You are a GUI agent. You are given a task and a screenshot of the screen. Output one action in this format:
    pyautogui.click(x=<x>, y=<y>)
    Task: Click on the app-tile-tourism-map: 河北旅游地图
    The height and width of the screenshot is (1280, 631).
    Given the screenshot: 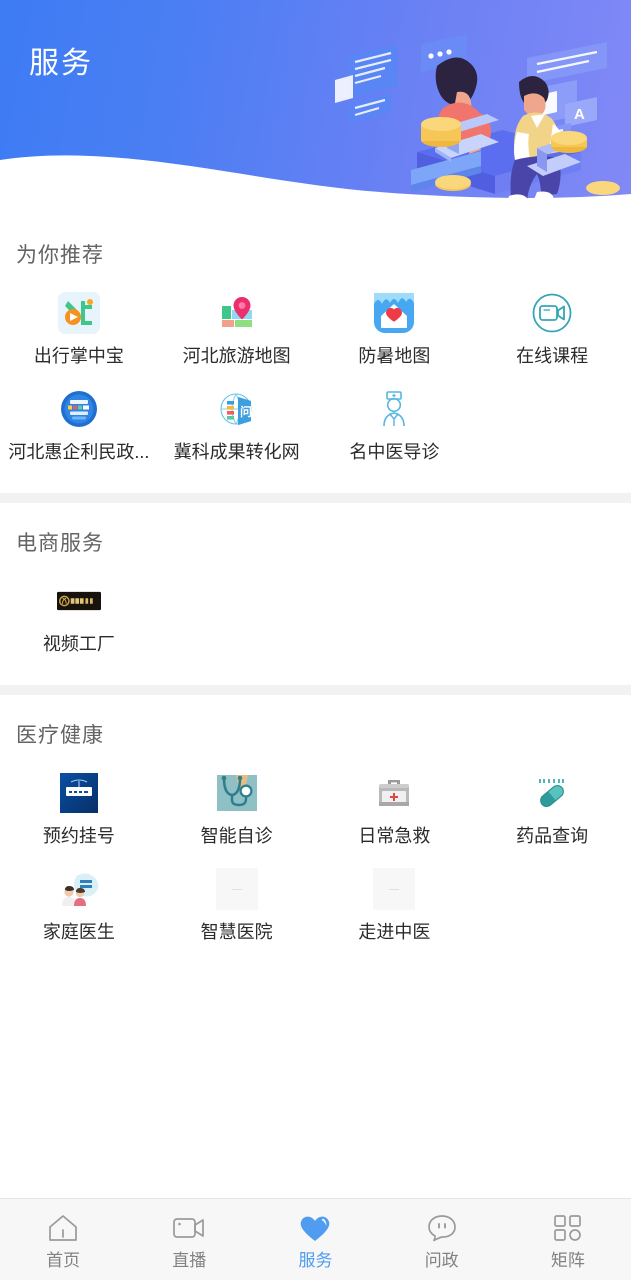 What is the action you would take?
    pyautogui.click(x=237, y=328)
    